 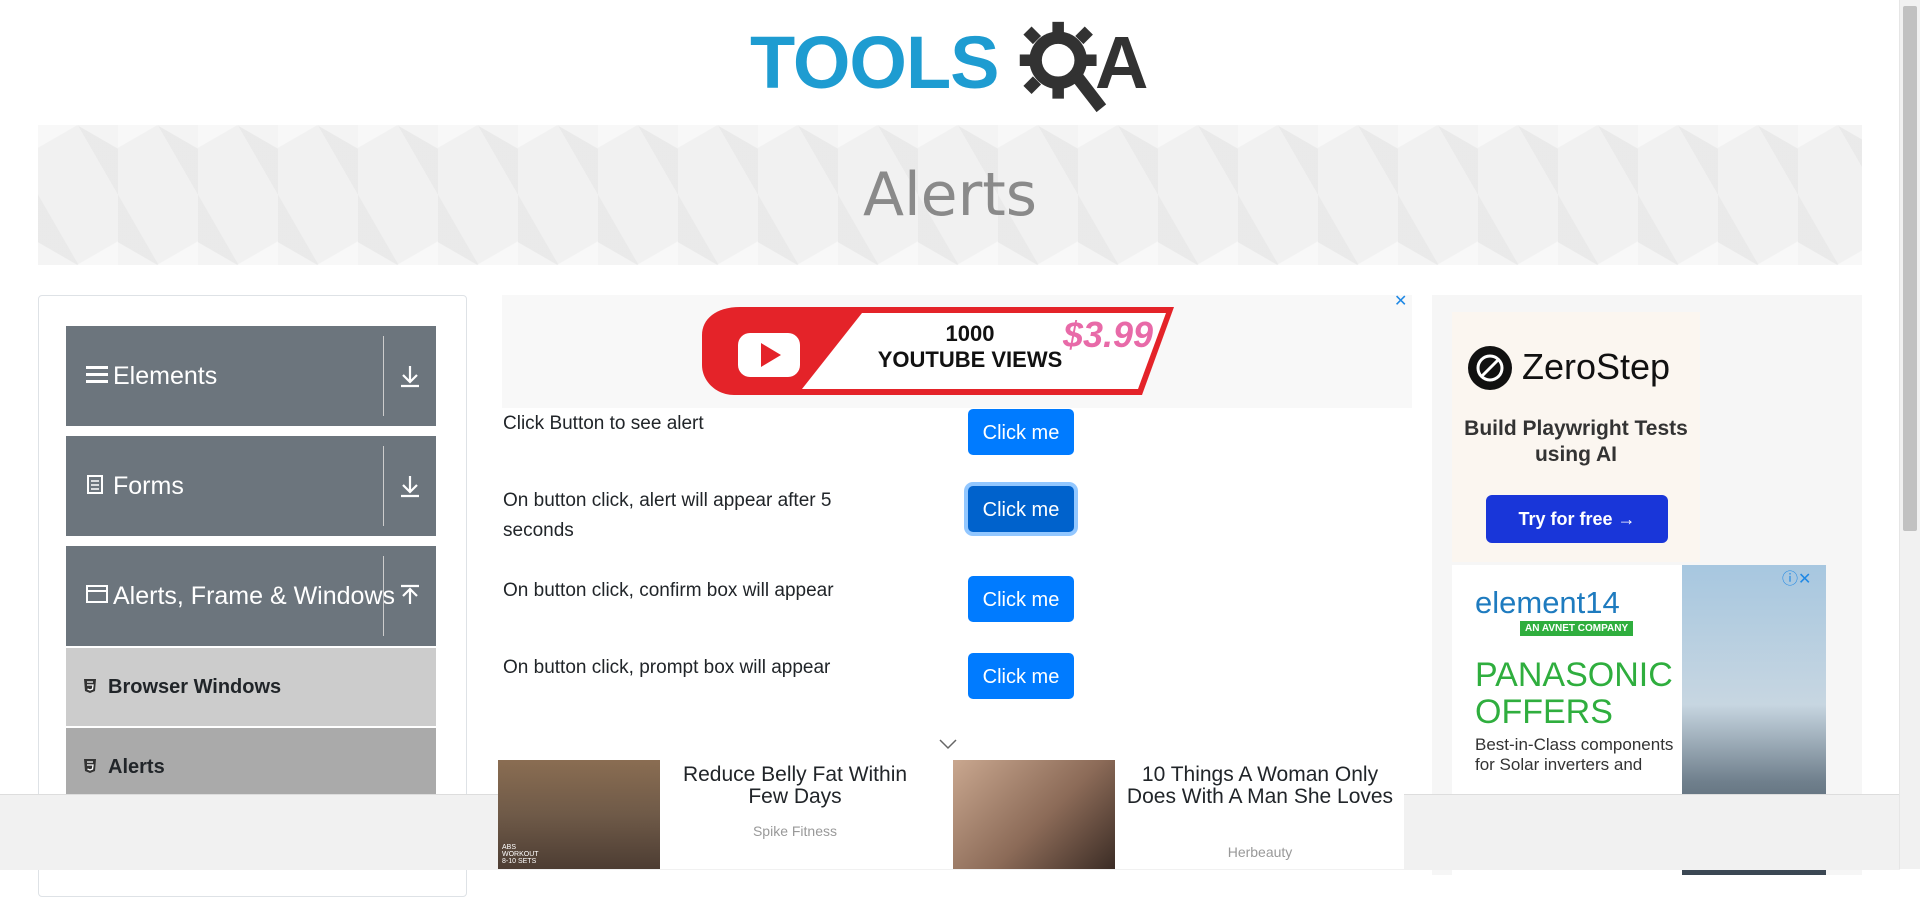 I want to click on chevron-down-icon, so click(x=948, y=744).